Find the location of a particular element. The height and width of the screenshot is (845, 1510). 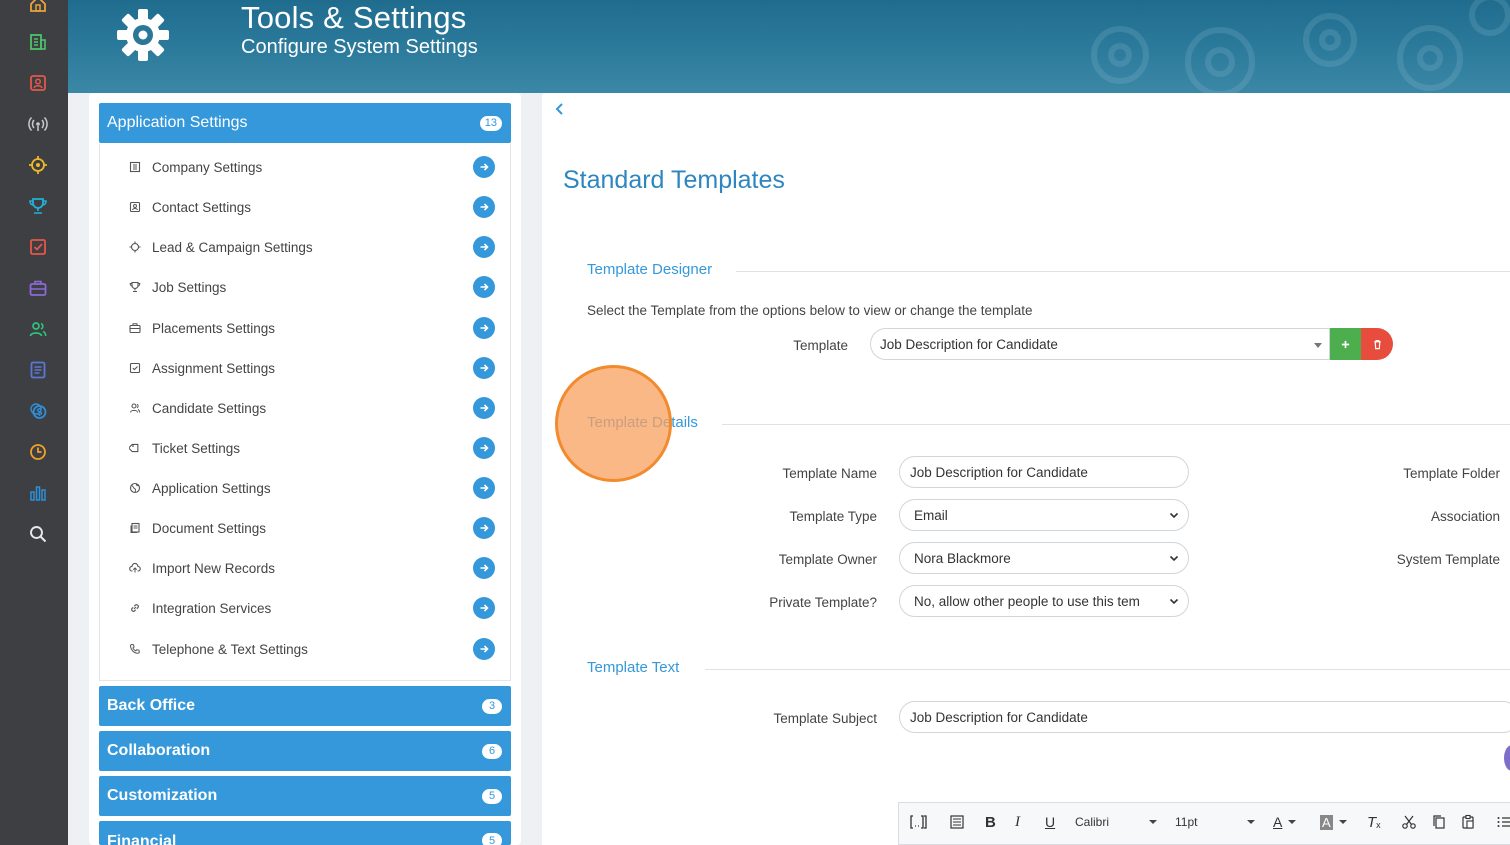

delete-template-button is located at coordinates (1377, 344).